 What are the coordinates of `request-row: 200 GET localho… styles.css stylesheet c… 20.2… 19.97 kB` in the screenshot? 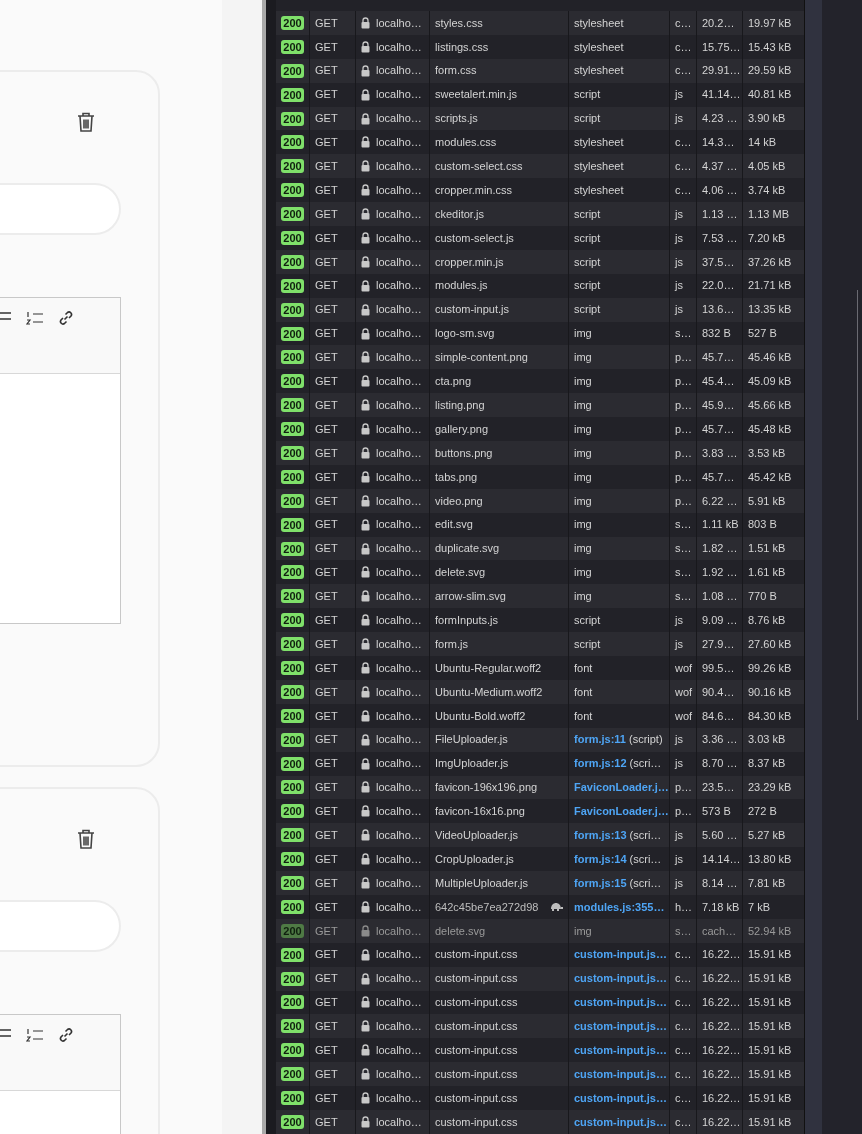 It's located at (540, 23).